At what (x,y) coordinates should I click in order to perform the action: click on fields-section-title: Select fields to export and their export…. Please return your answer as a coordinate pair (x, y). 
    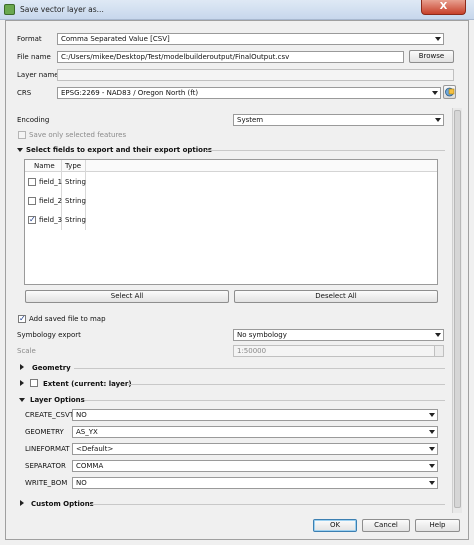
    Looking at the image, I should click on (119, 150).